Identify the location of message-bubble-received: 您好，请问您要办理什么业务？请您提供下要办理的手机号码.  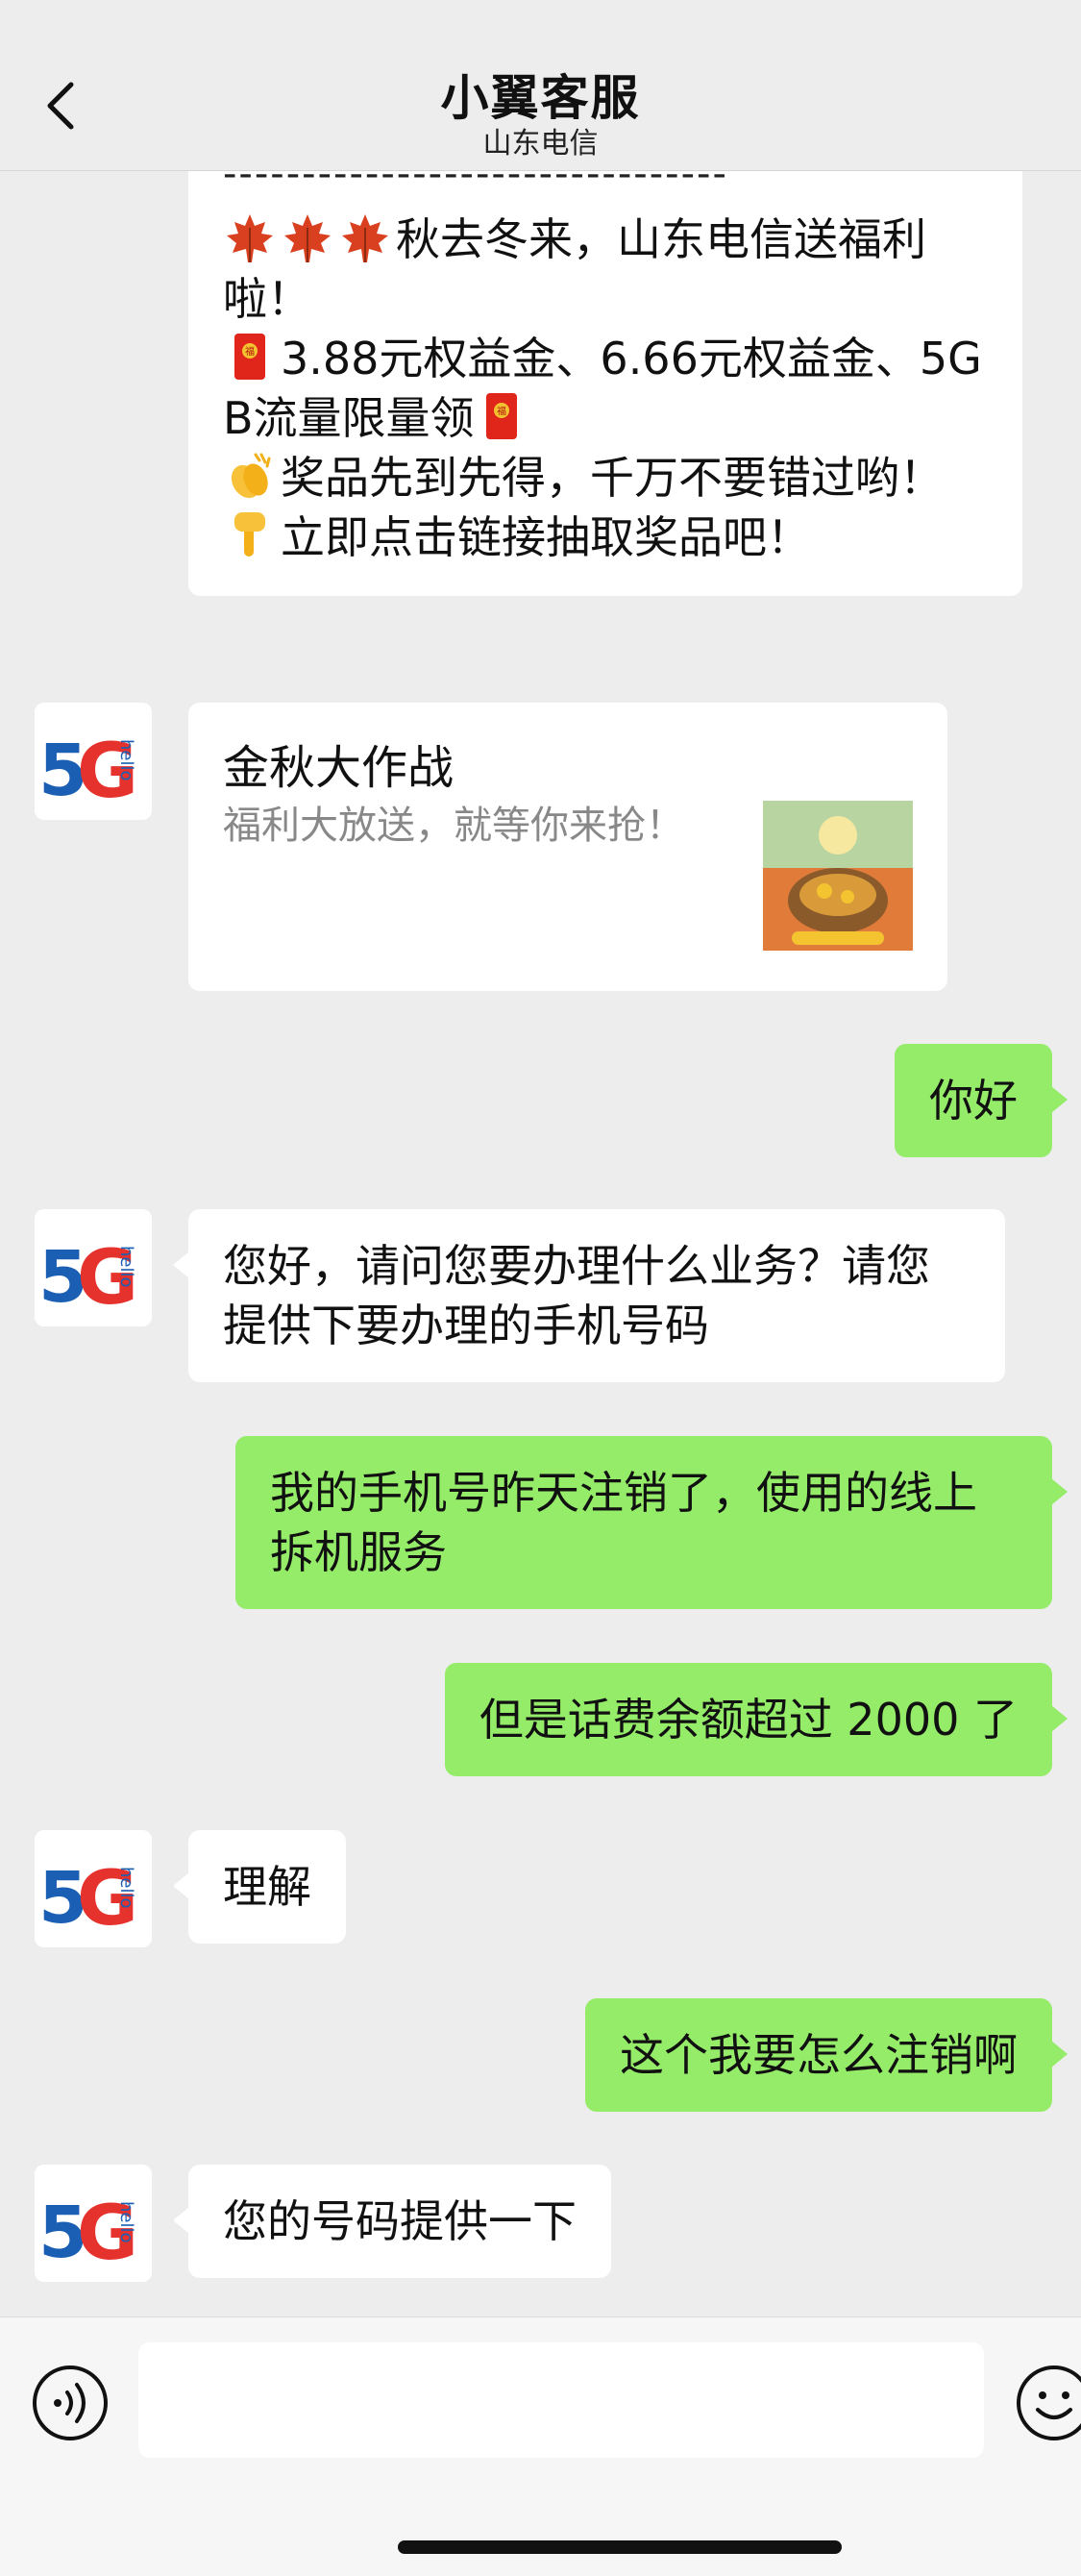
(589, 1295).